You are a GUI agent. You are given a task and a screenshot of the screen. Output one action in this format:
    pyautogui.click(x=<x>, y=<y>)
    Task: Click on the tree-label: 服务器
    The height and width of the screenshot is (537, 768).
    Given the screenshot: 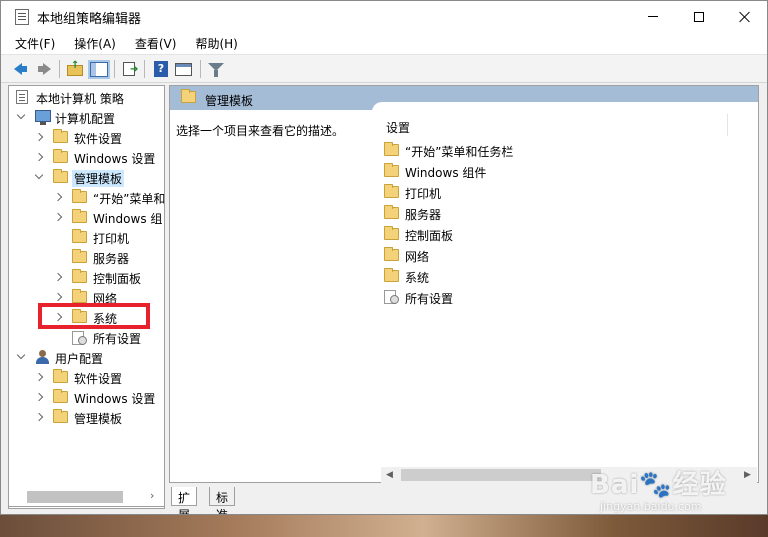 What is the action you would take?
    pyautogui.click(x=111, y=259)
    